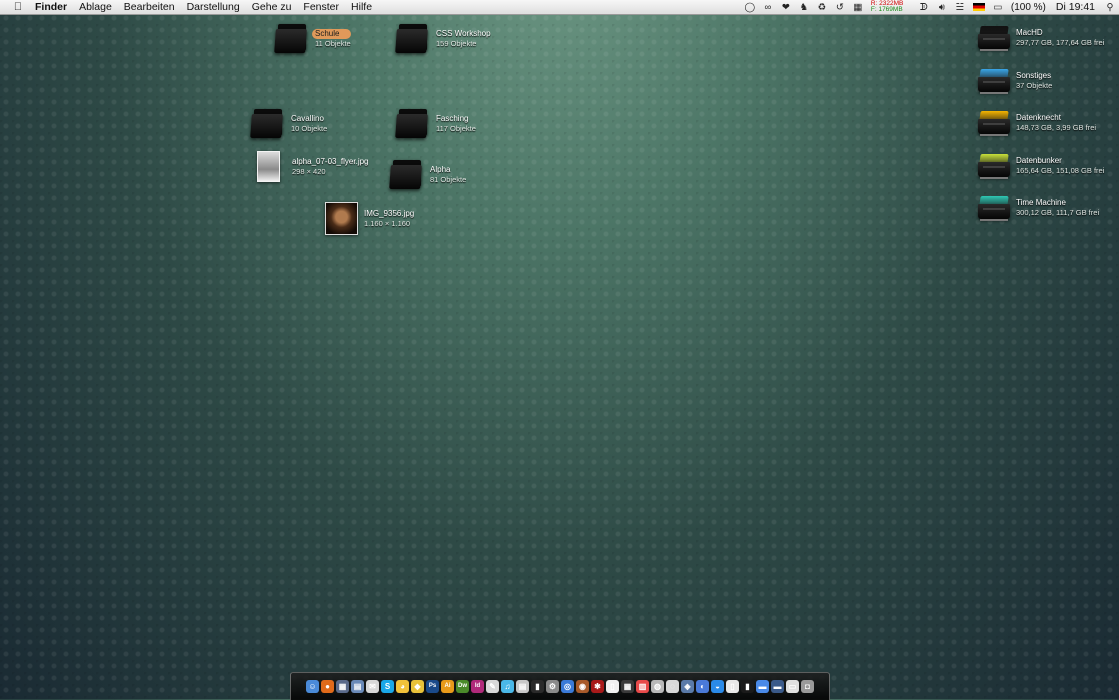 The width and height of the screenshot is (1119, 700). What do you see at coordinates (582, 686) in the screenshot?
I see `photo-booth-icon: ◉` at bounding box center [582, 686].